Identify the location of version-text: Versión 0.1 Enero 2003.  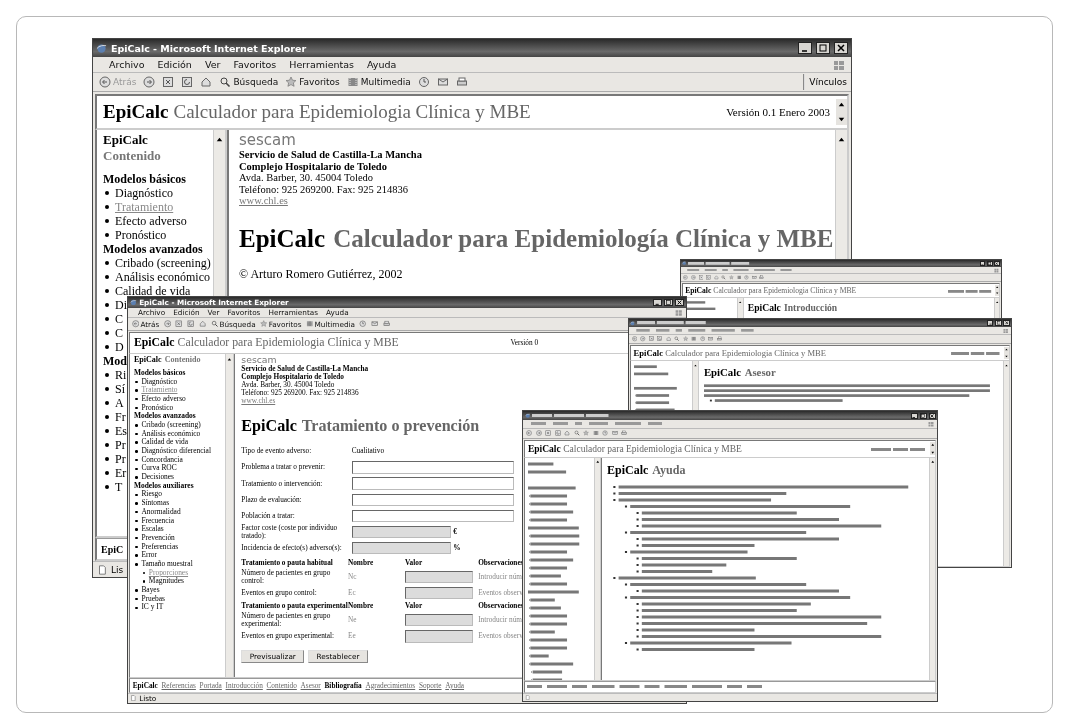
(778, 112).